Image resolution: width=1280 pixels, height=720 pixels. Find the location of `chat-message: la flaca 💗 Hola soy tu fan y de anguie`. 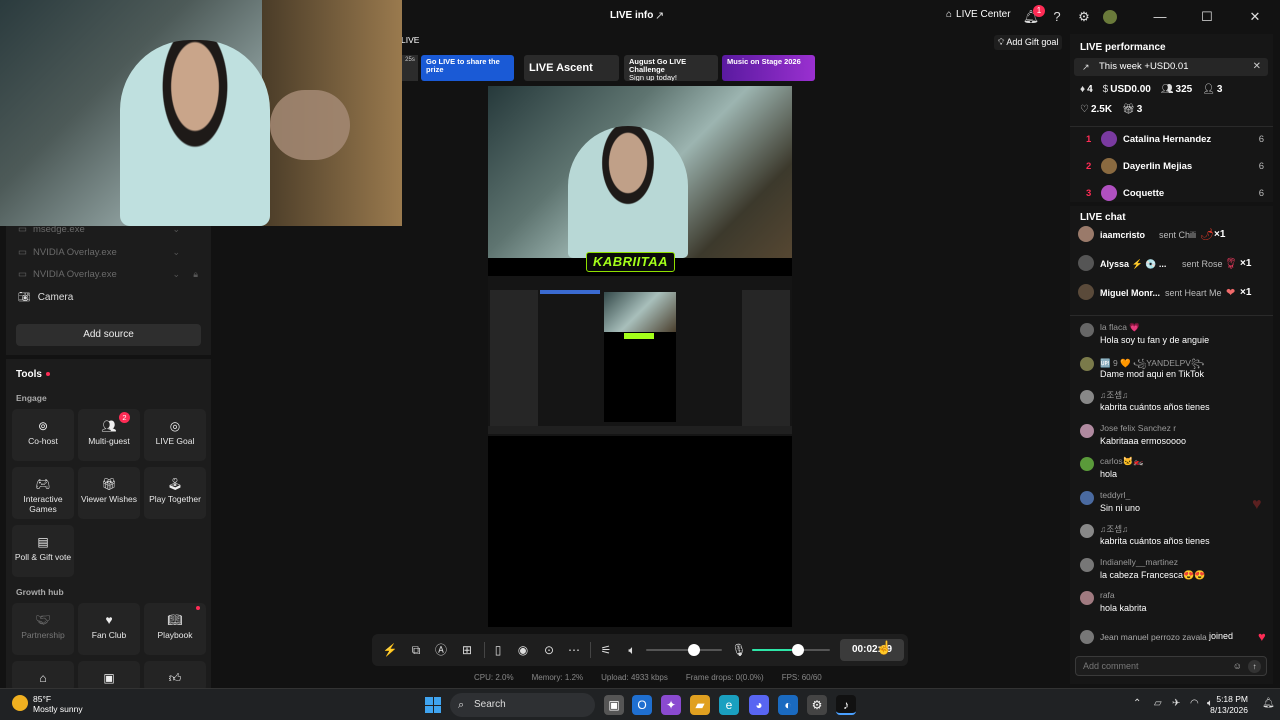

chat-message: la flaca 💗 Hola soy tu fan y de anguie is located at coordinates (1173, 334).